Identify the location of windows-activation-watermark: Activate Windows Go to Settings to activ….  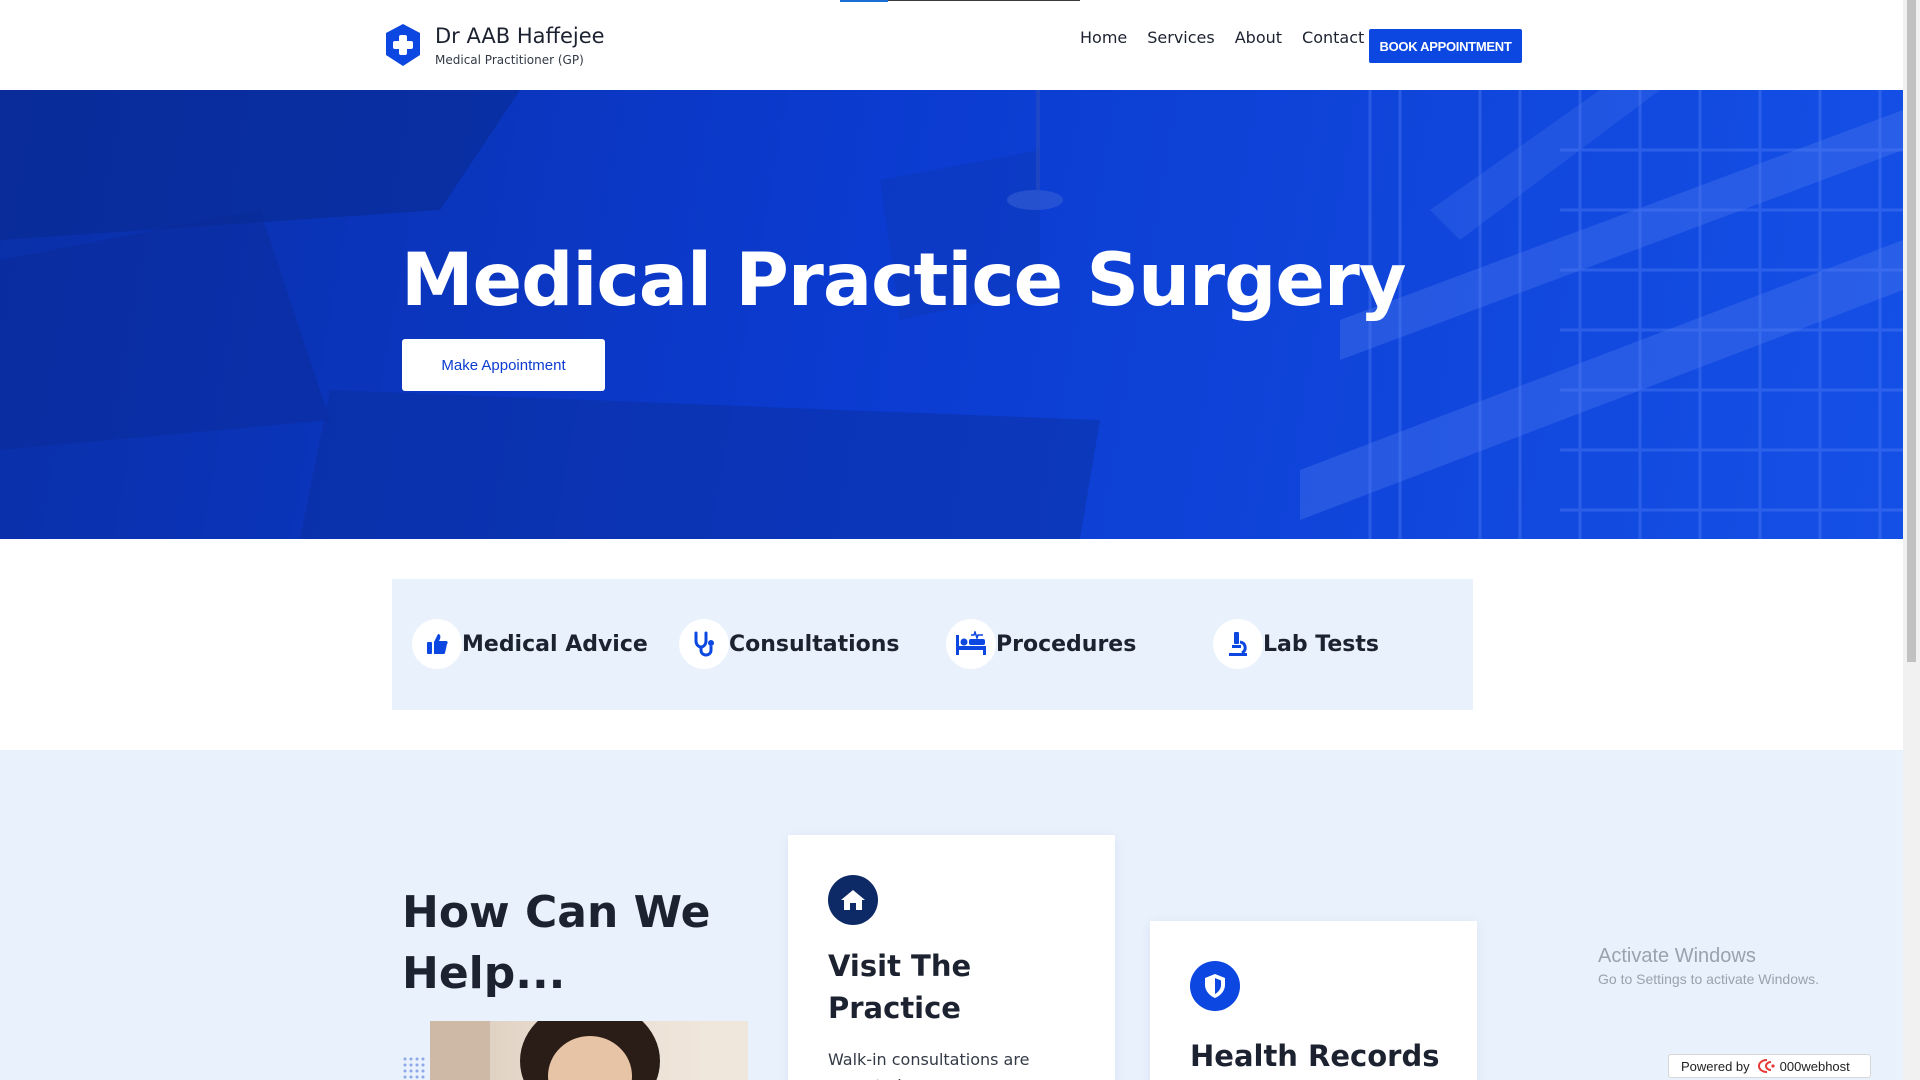
(1708, 966).